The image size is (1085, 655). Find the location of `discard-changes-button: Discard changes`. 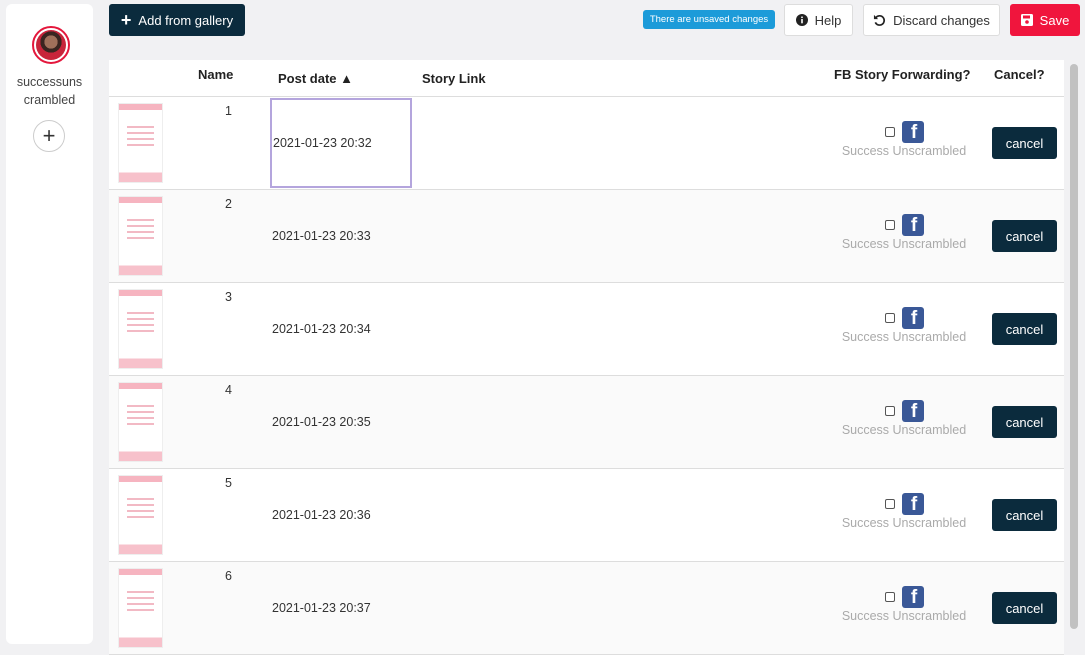

discard-changes-button: Discard changes is located at coordinates (931, 20).